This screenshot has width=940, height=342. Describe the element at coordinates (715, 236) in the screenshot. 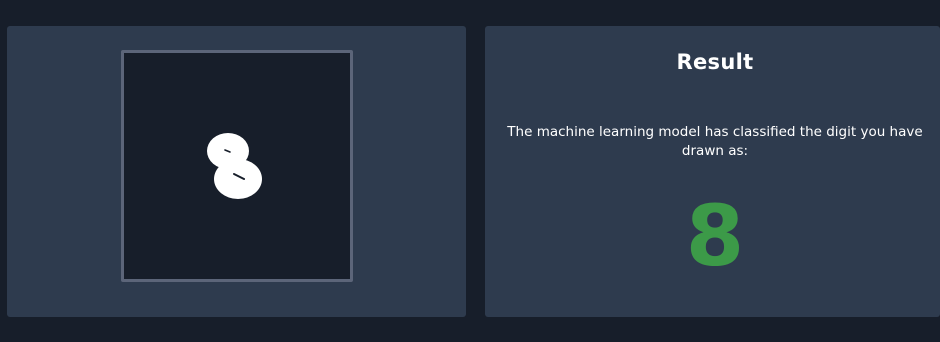

I see `predicted-digit: 8` at that location.